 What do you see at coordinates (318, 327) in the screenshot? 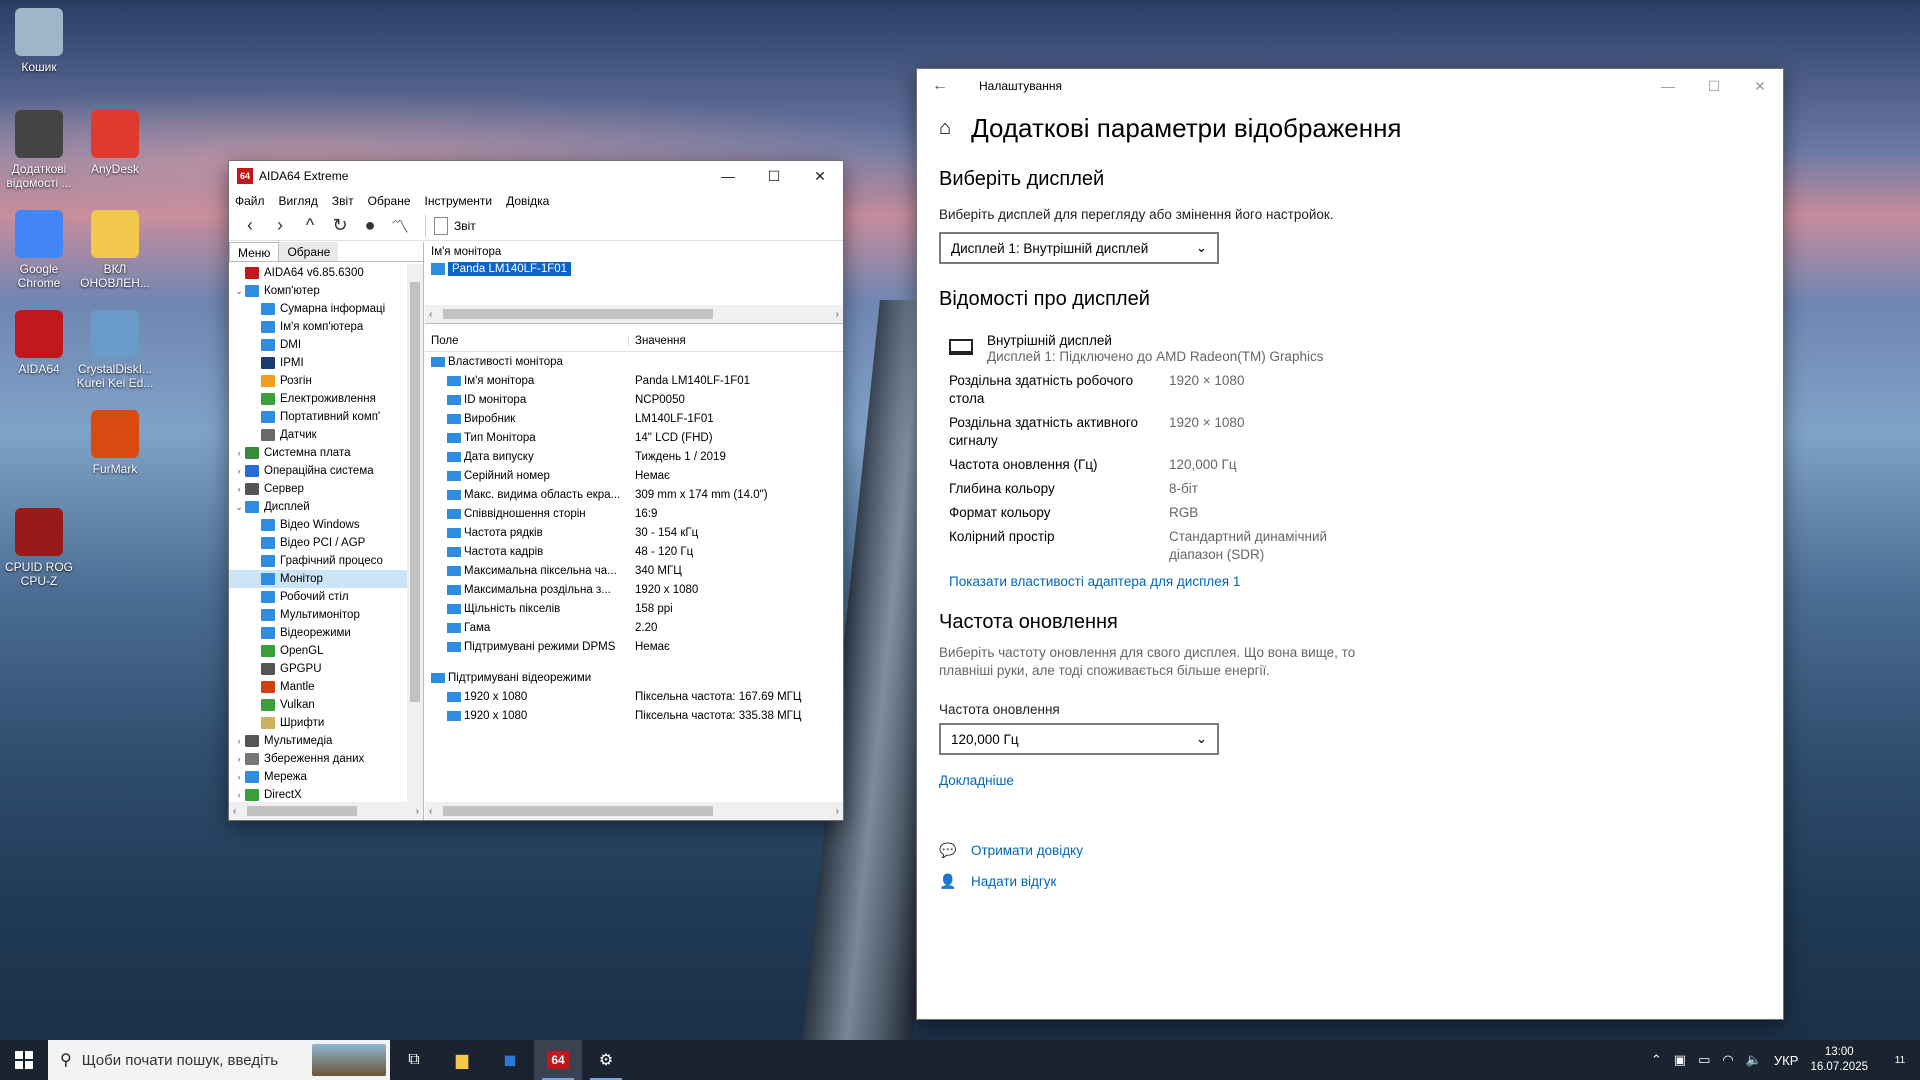
I see `tree-node: Ім'я комп'ютера` at bounding box center [318, 327].